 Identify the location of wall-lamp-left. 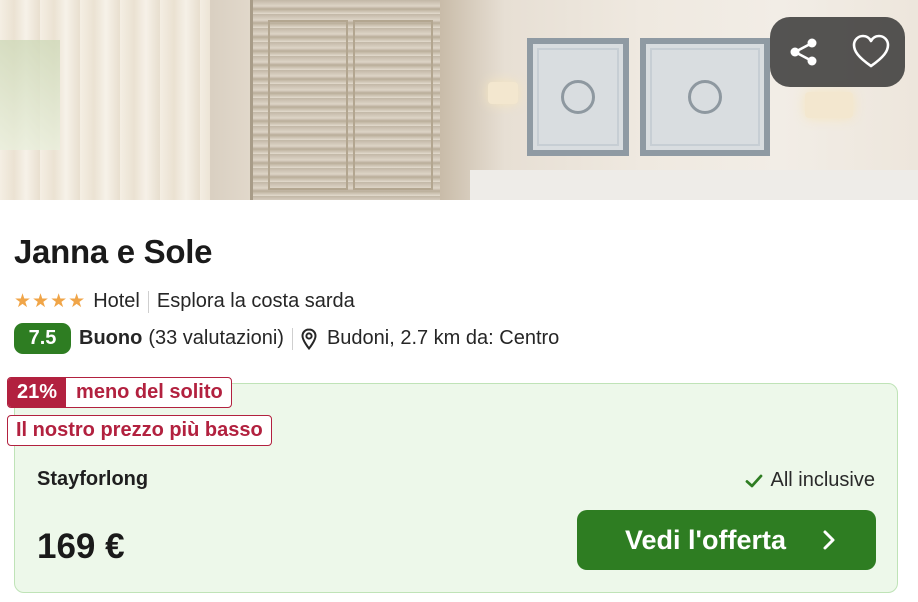
(503, 93).